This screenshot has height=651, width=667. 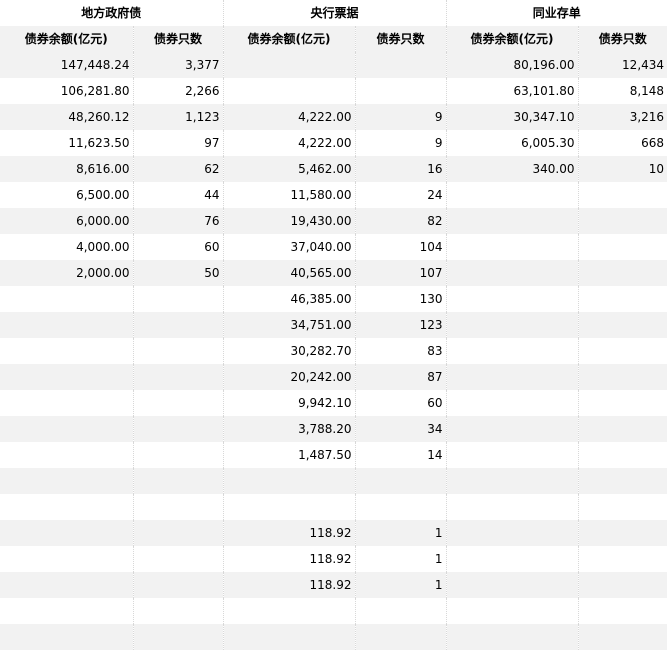 I want to click on central-bill-count-cell: 104, so click(x=400, y=247).